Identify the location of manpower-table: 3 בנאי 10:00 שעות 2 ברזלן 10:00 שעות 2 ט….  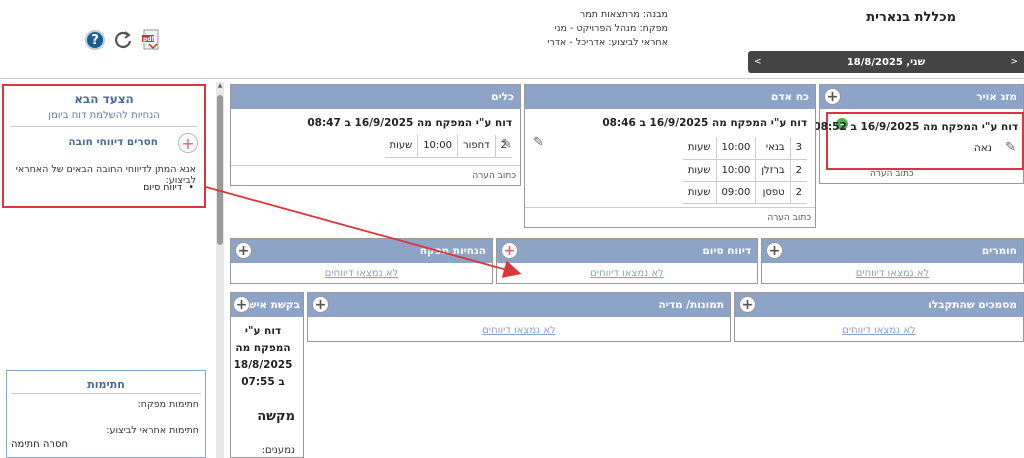
(744, 170).